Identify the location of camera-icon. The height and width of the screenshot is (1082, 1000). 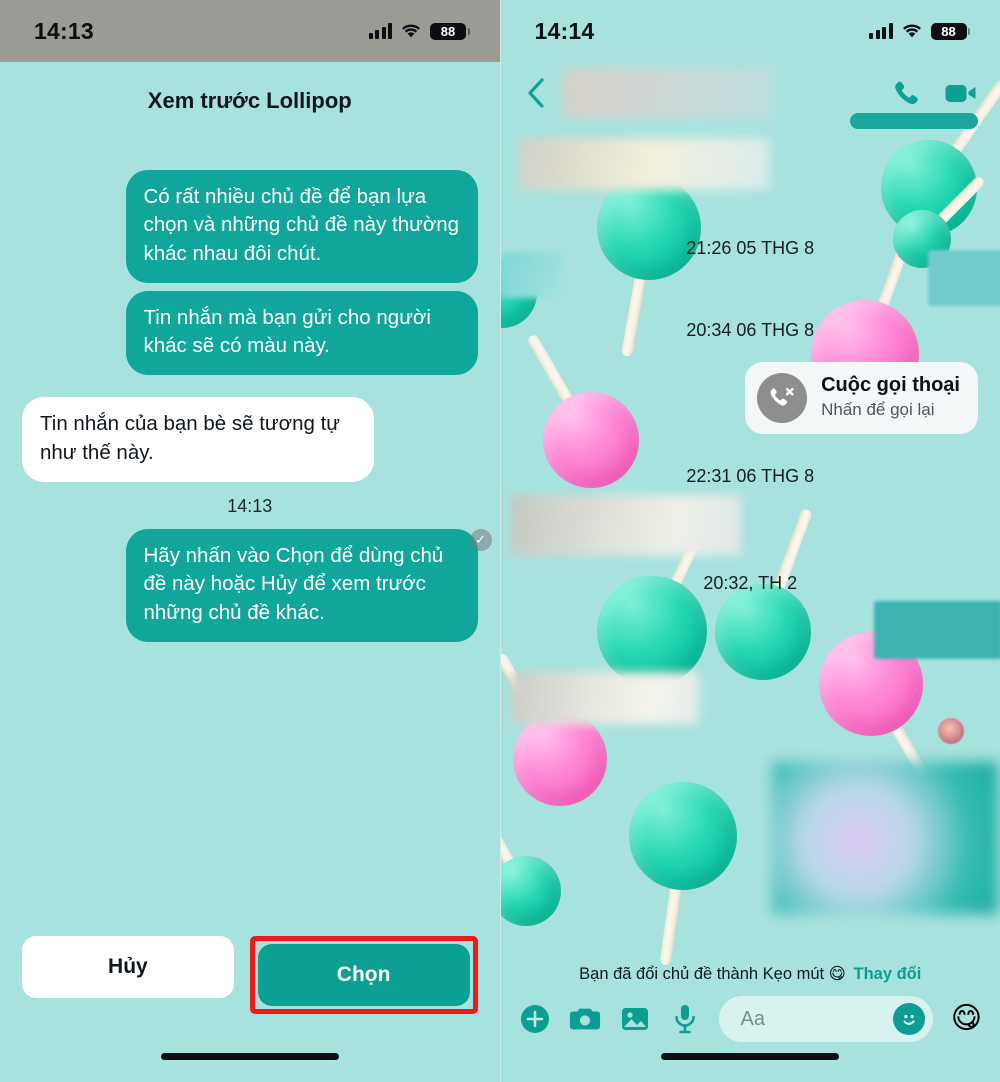
(585, 1019).